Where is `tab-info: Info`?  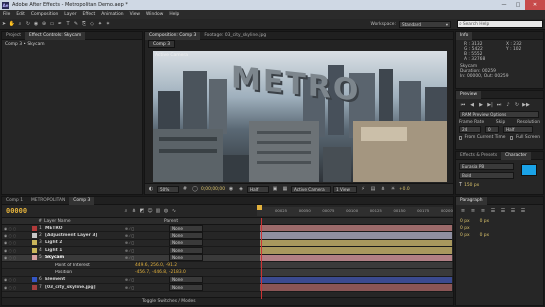 tab-info: Info is located at coordinates (464, 35).